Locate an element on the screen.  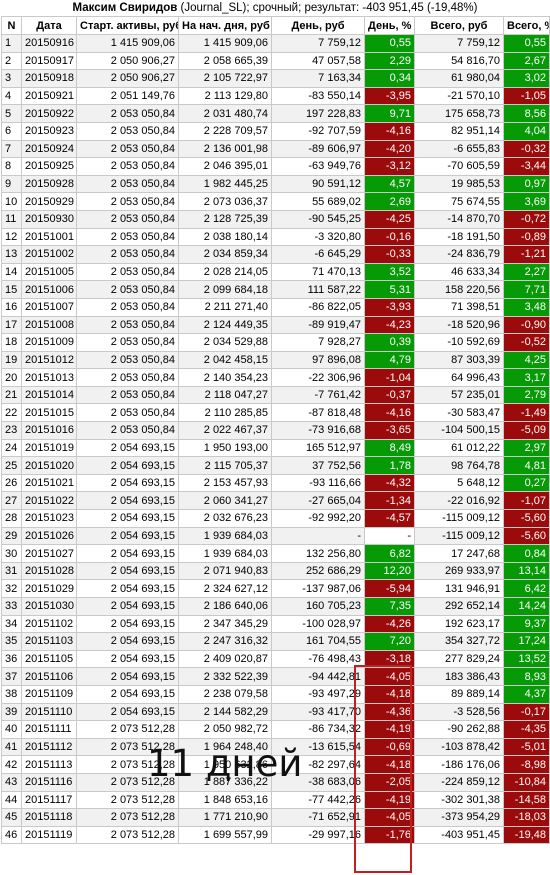
cell-n: 11 is located at coordinates (11, 219).